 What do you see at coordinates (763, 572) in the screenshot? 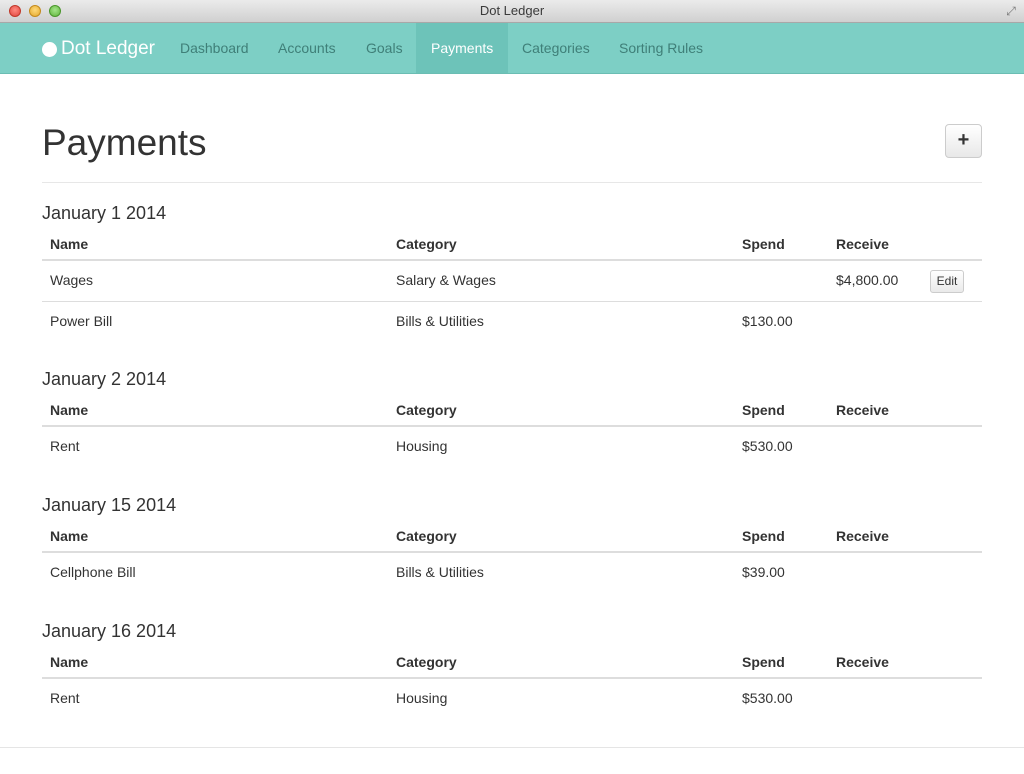
I see `payment-spend: $39.00` at bounding box center [763, 572].